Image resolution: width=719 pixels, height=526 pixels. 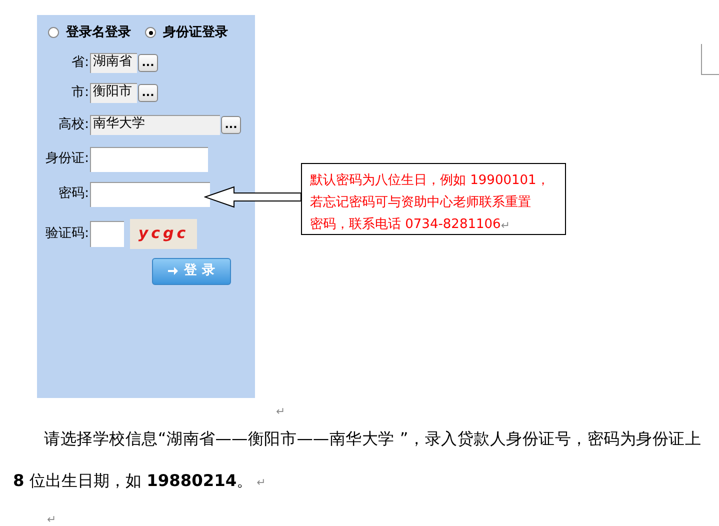 I want to click on radio-label: 登录名登录, so click(x=98, y=33).